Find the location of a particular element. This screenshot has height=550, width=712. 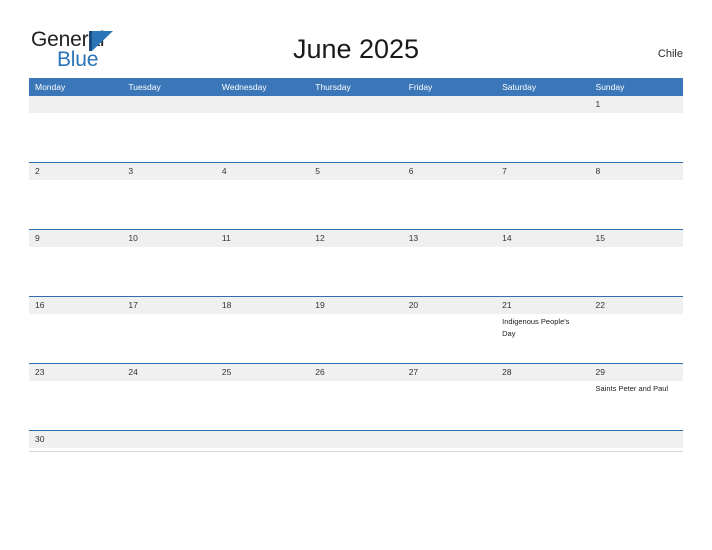

calendar-day-cell: 2 is located at coordinates (76, 196).